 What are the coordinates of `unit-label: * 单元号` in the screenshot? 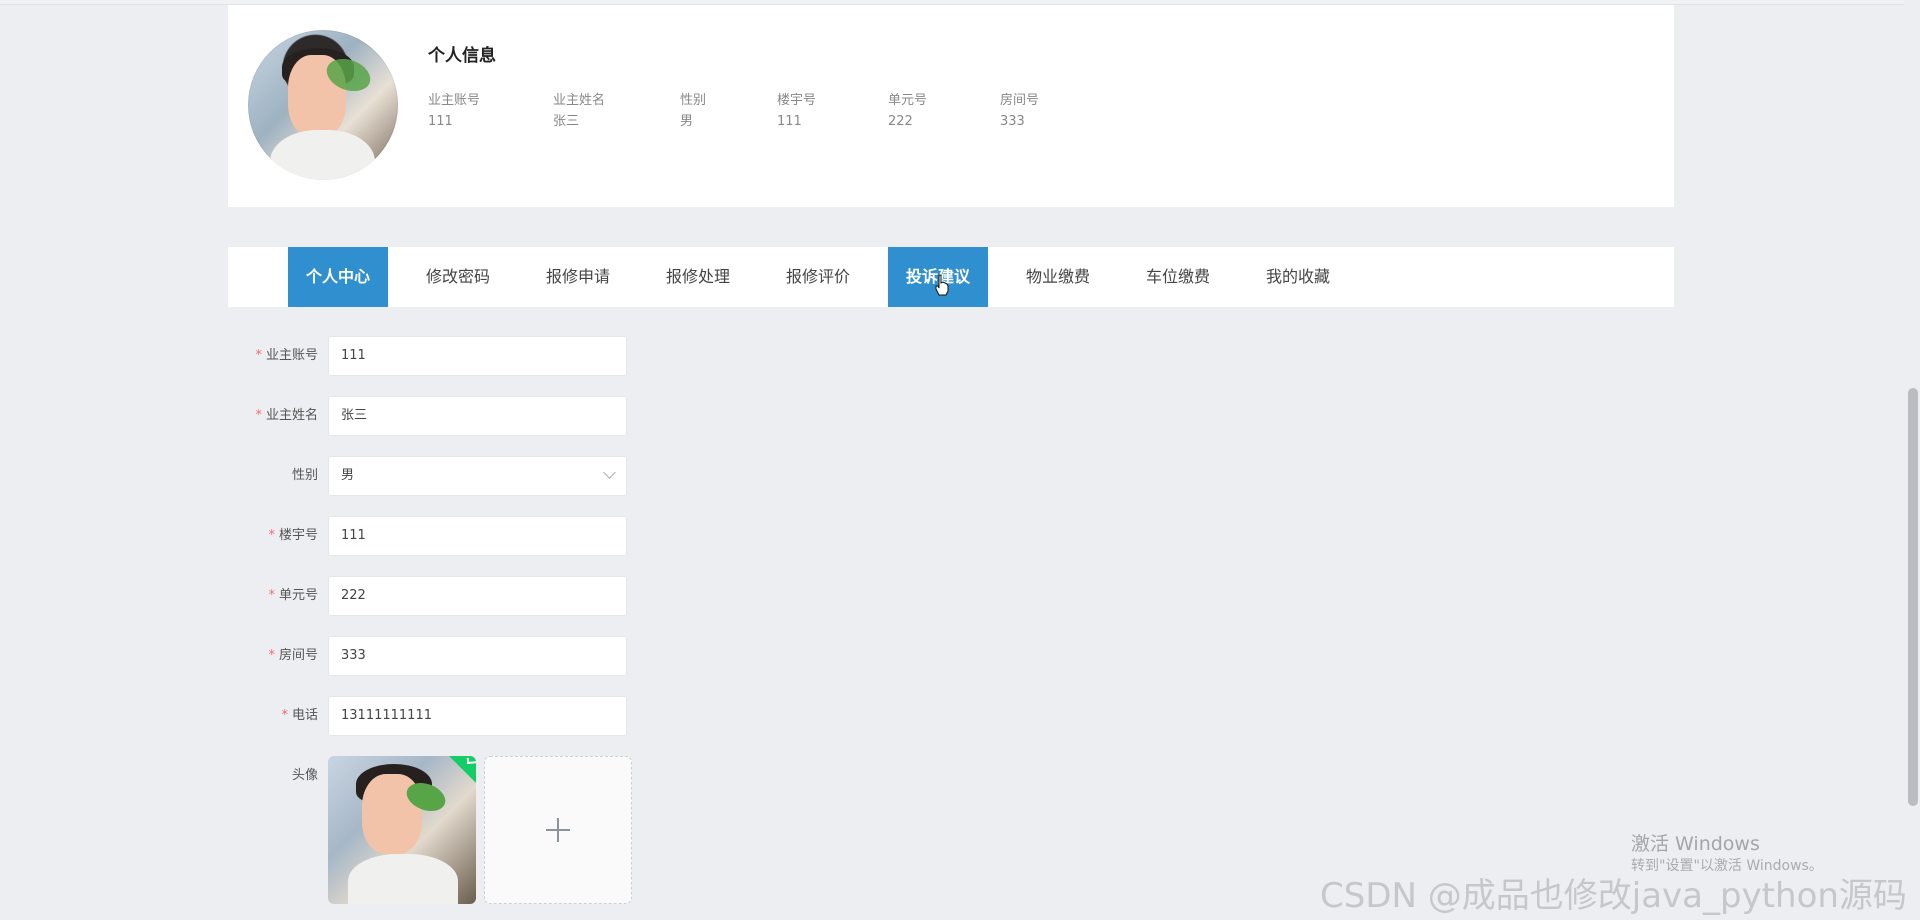 It's located at (293, 595).